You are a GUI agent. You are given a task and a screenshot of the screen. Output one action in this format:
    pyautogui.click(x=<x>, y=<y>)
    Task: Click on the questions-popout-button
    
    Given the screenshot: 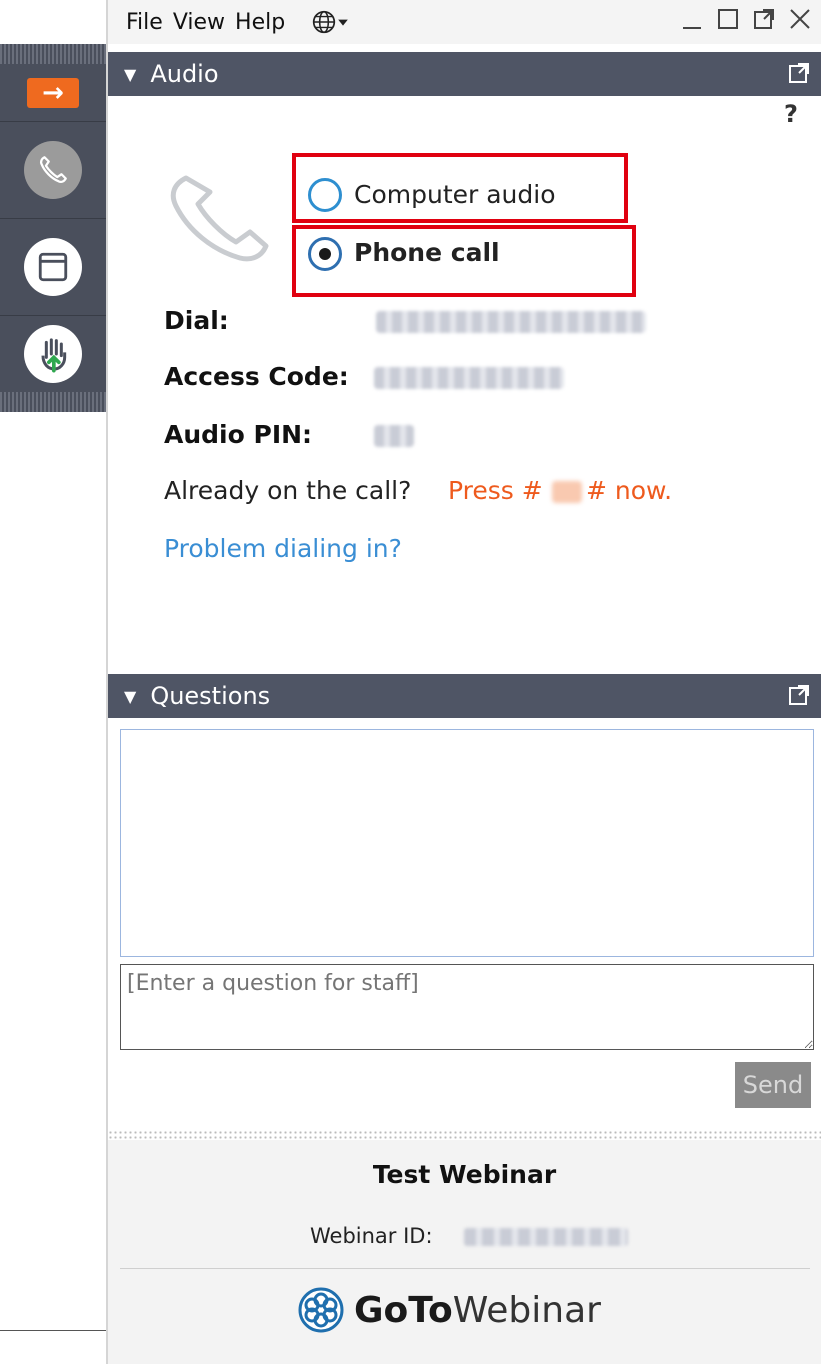 What is the action you would take?
    pyautogui.click(x=799, y=698)
    